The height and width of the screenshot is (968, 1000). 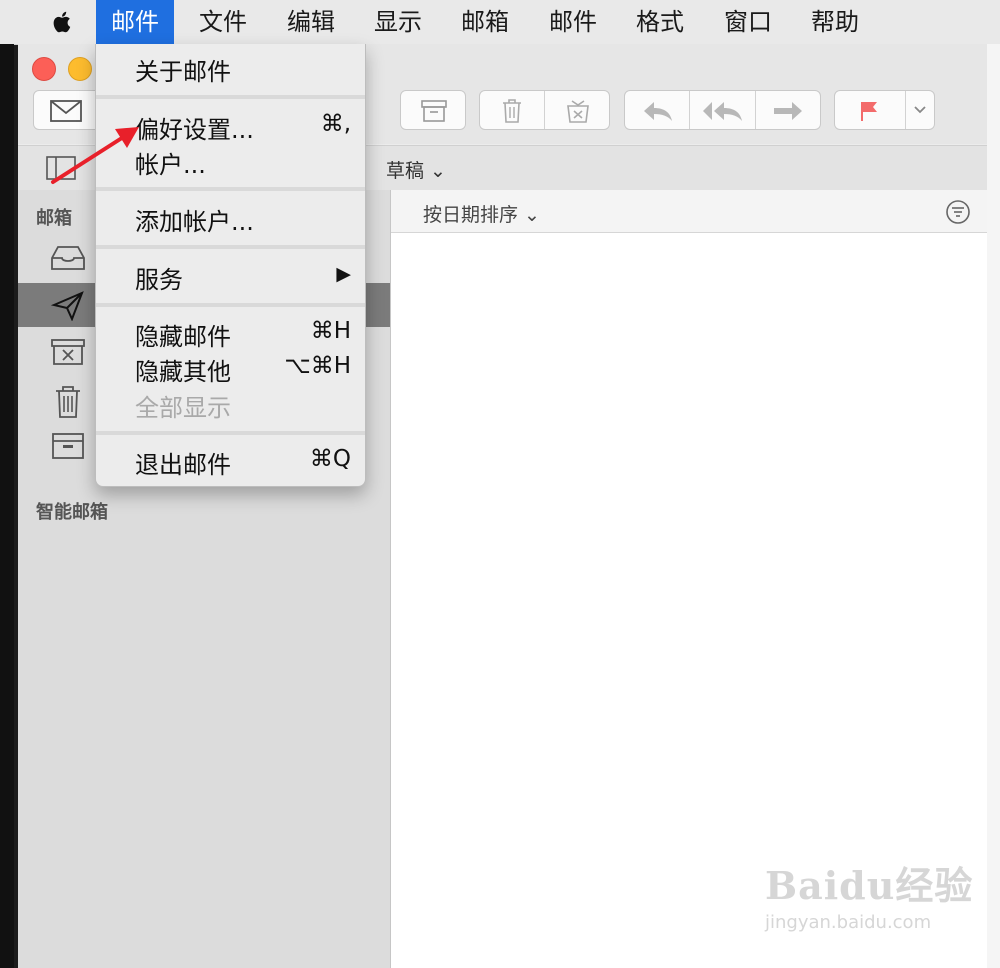 What do you see at coordinates (695, 211) in the screenshot?
I see `message-list-header: 按日期排序 ⌄` at bounding box center [695, 211].